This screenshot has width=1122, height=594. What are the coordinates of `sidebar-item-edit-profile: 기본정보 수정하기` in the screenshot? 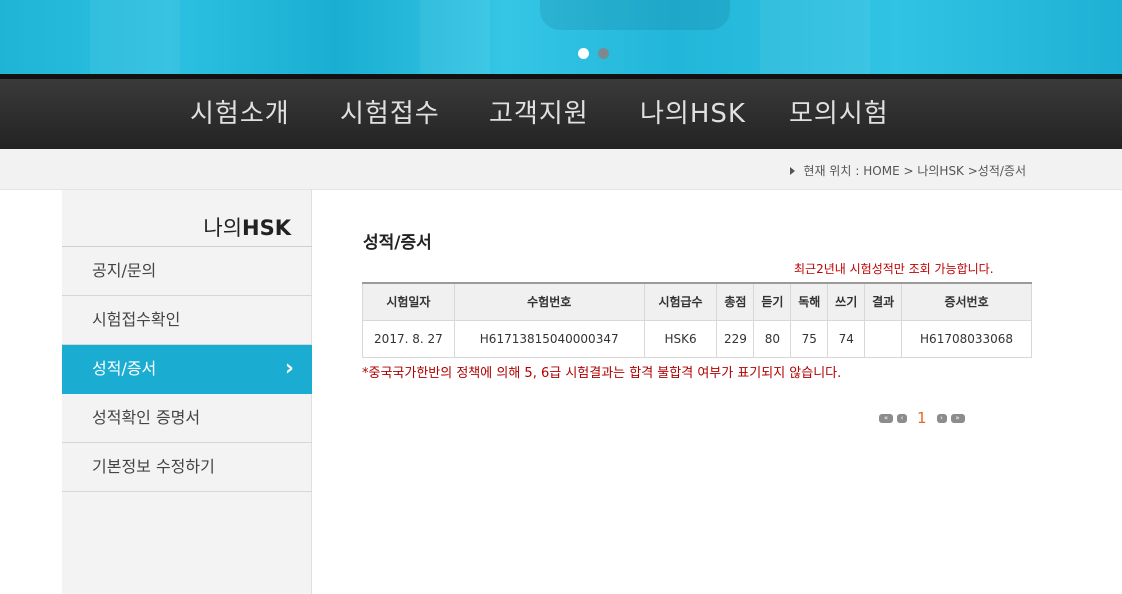 It's located at (187, 467).